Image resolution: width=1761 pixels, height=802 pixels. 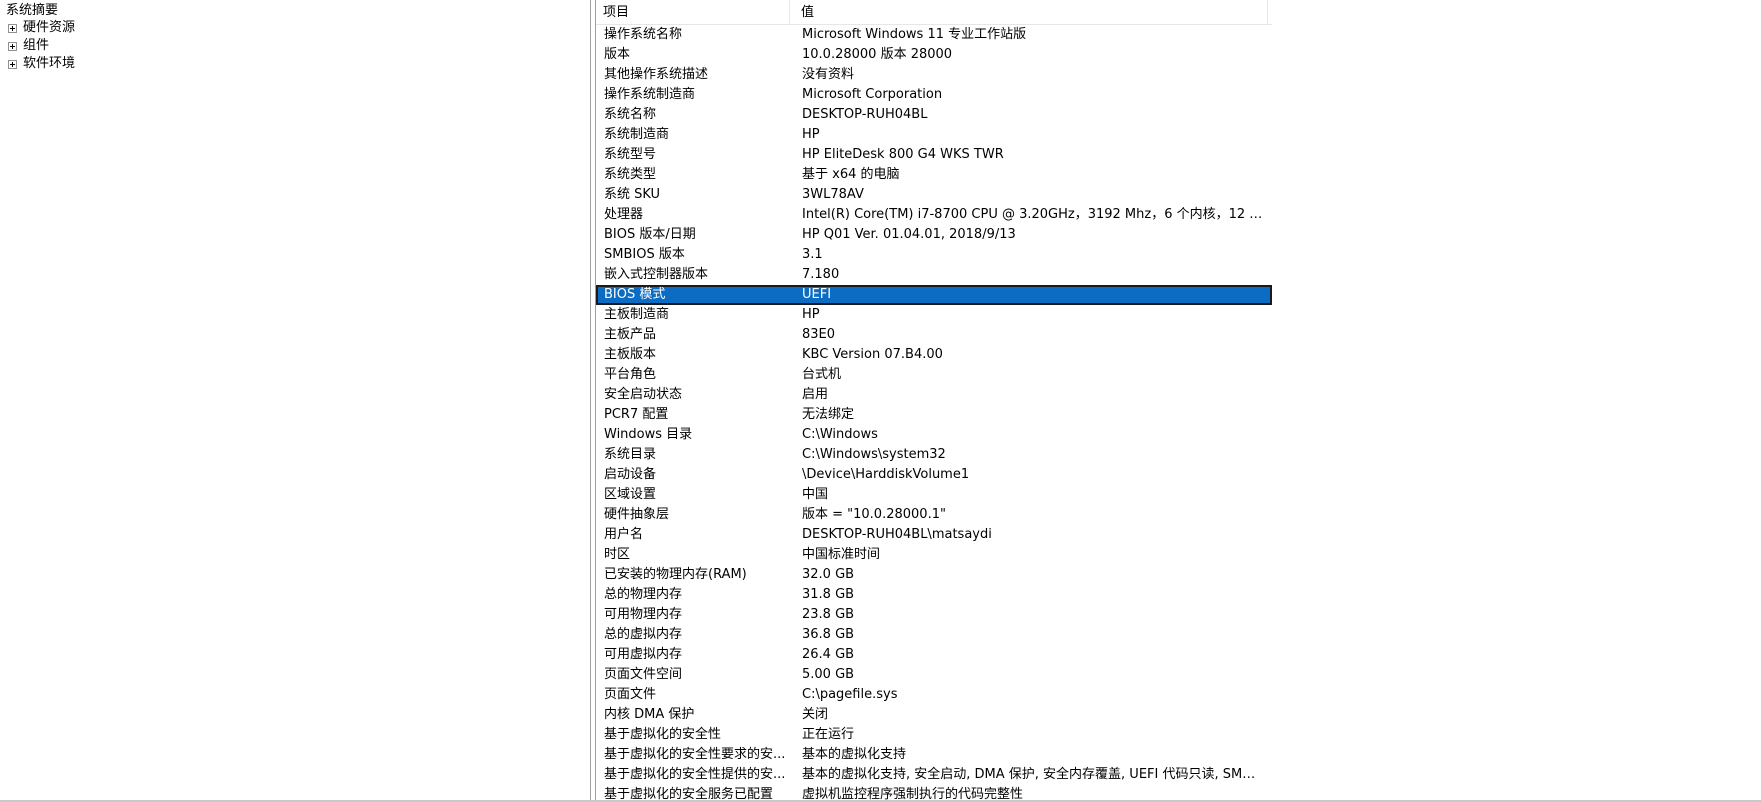 I want to click on table-row: 嵌入式控制器版本 7.180, so click(x=936, y=275).